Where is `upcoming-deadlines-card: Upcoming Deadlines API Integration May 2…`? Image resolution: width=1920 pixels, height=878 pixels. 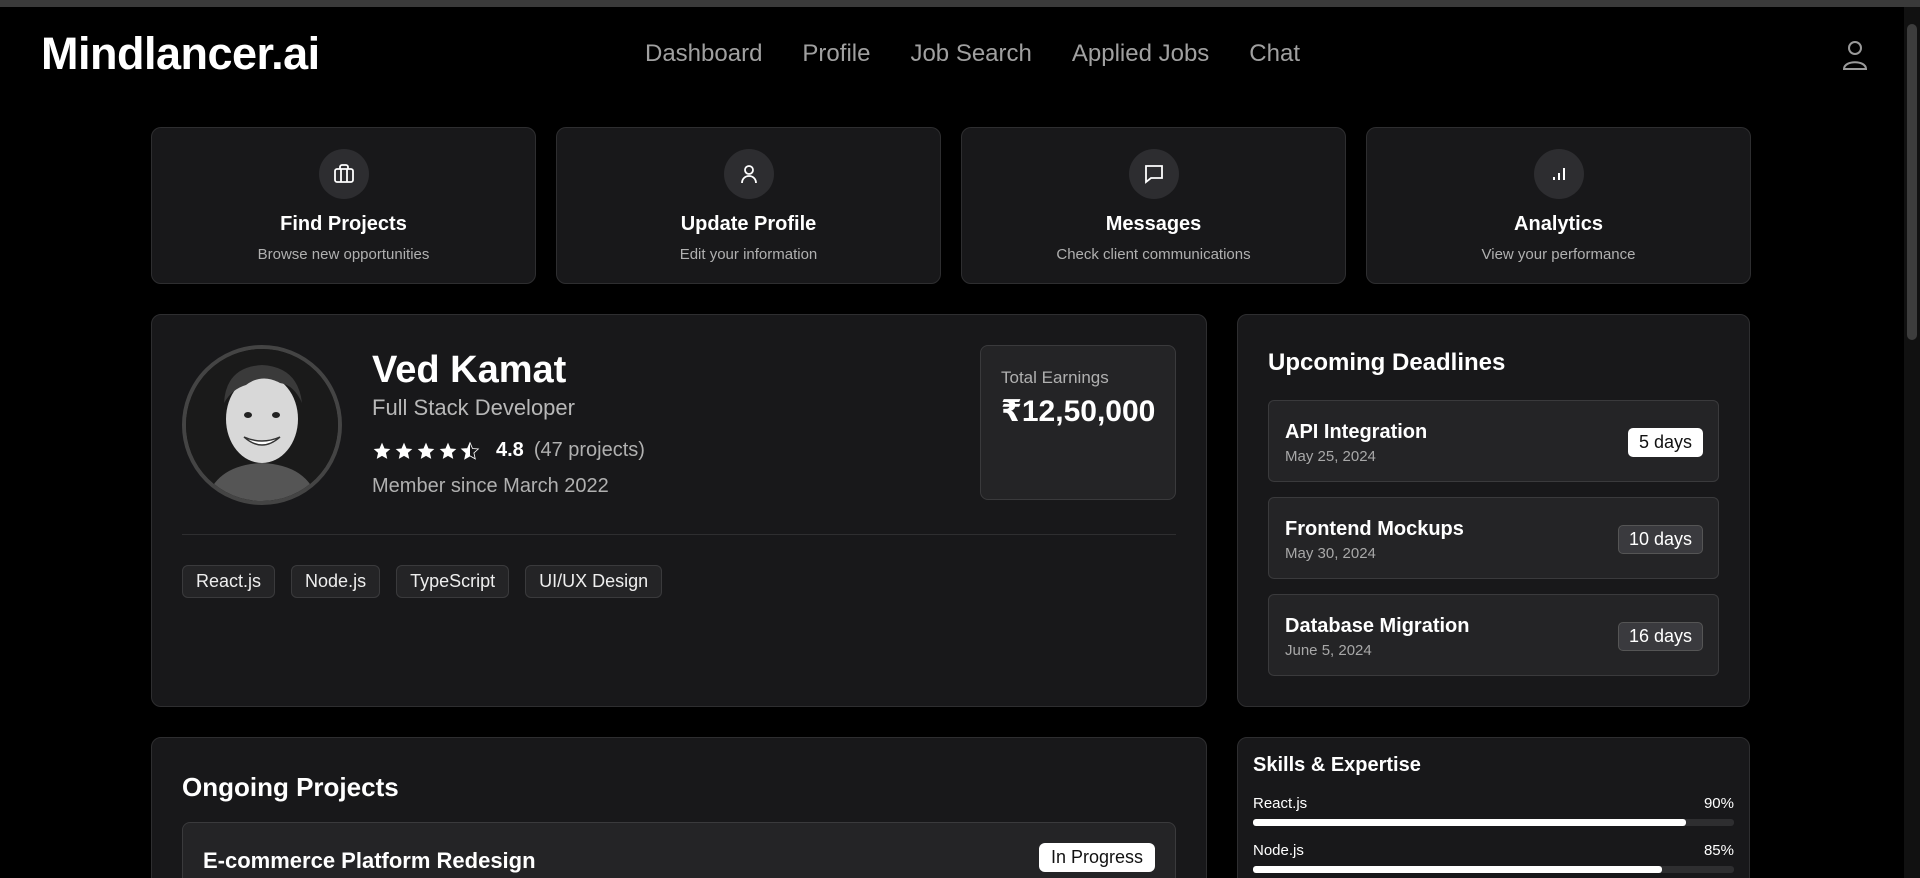 upcoming-deadlines-card: Upcoming Deadlines API Integration May 2… is located at coordinates (1493, 510).